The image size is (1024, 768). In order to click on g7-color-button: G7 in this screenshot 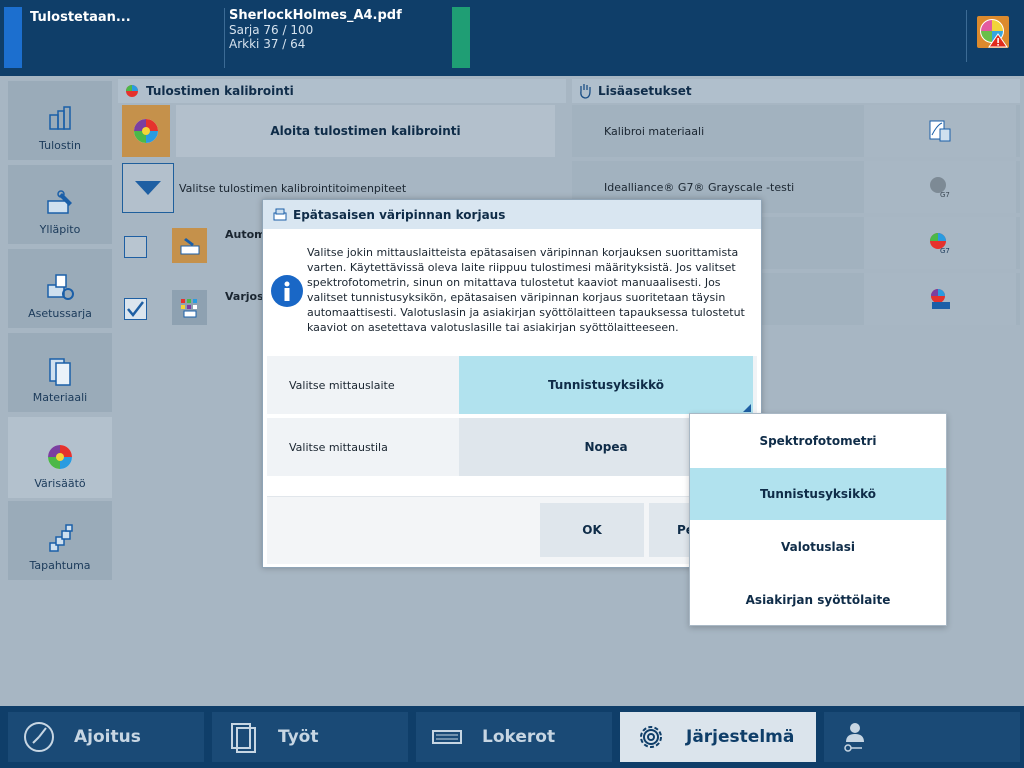, I will do `click(940, 243)`.